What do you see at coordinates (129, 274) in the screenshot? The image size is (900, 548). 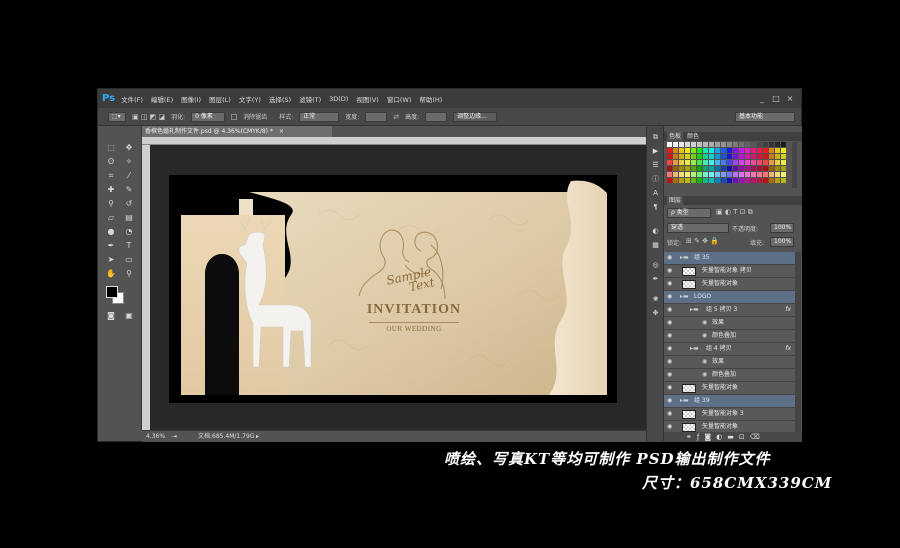 I see `zoom-tool-icon: ⚲` at bounding box center [129, 274].